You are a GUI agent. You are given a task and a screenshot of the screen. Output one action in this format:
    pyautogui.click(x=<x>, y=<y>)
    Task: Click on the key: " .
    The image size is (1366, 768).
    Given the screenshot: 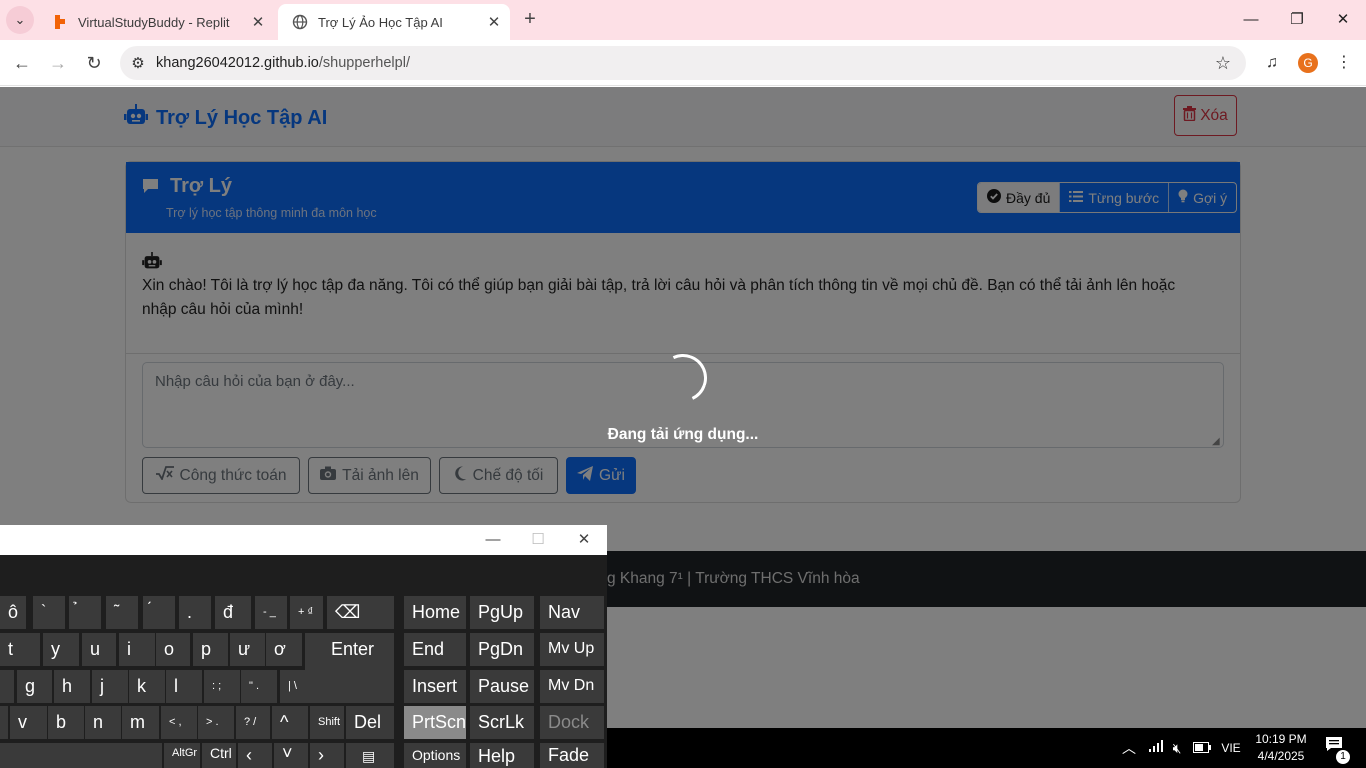 What is the action you would take?
    pyautogui.click(x=259, y=686)
    